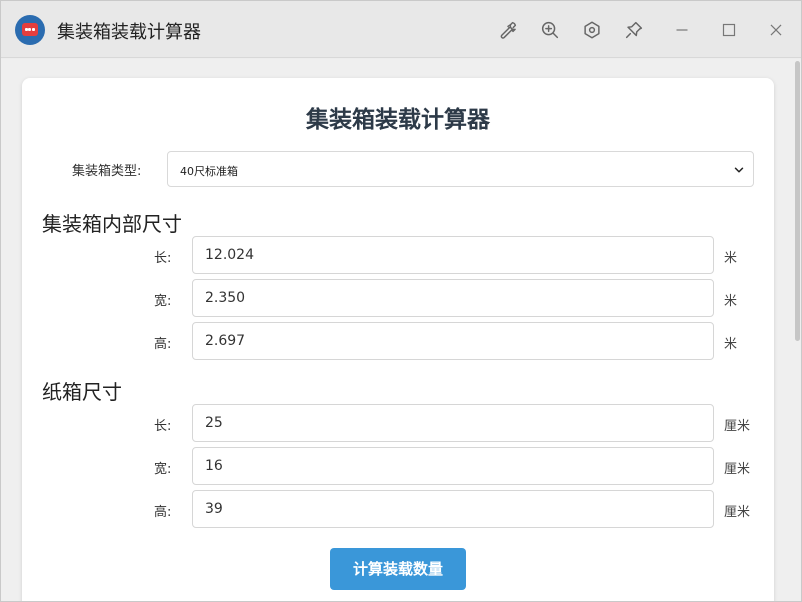  I want to click on app-logo-icon, so click(30, 30).